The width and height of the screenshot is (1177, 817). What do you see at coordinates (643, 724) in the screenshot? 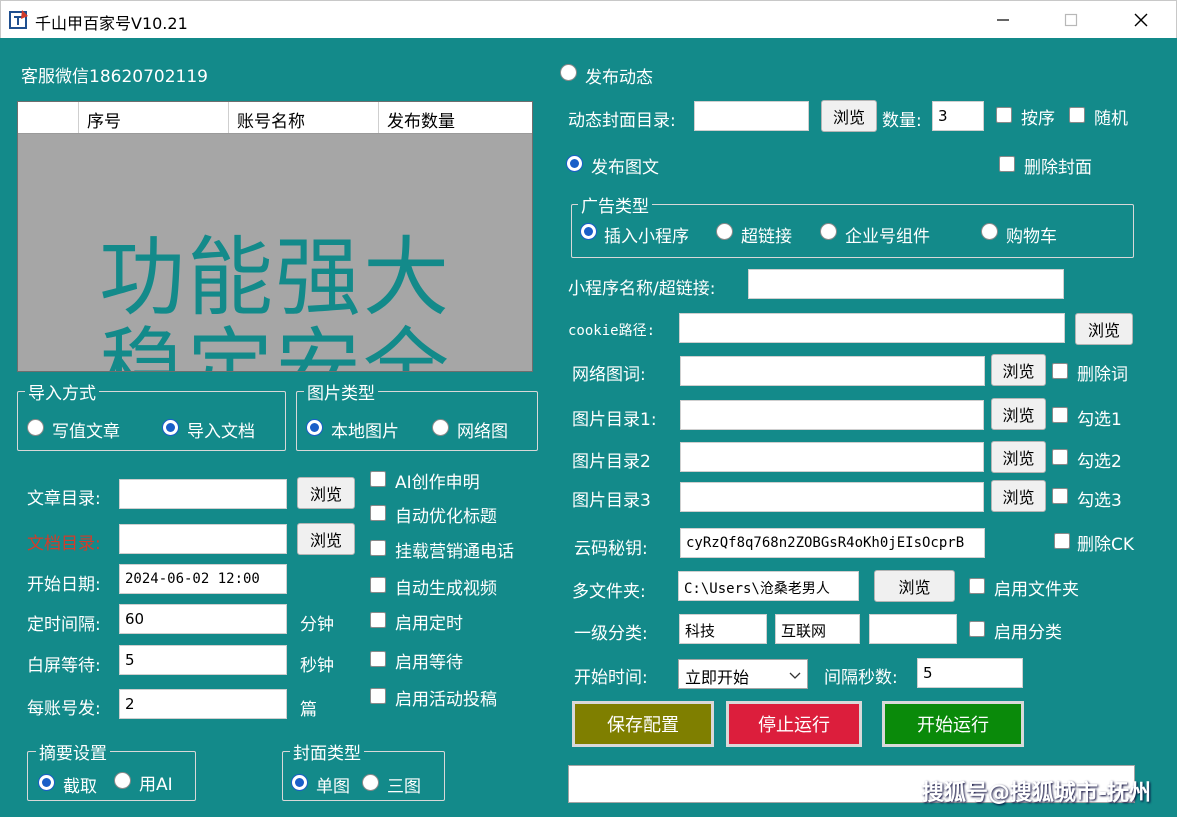
I see `save-config-button: 保存配置` at bounding box center [643, 724].